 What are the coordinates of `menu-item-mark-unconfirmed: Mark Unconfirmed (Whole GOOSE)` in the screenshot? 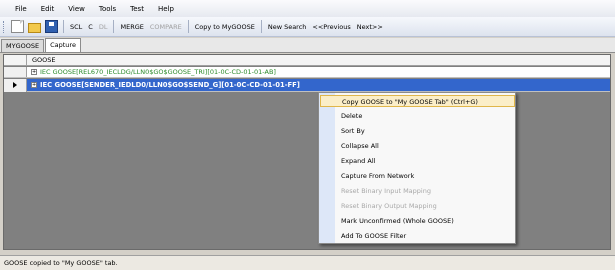 It's located at (417, 221).